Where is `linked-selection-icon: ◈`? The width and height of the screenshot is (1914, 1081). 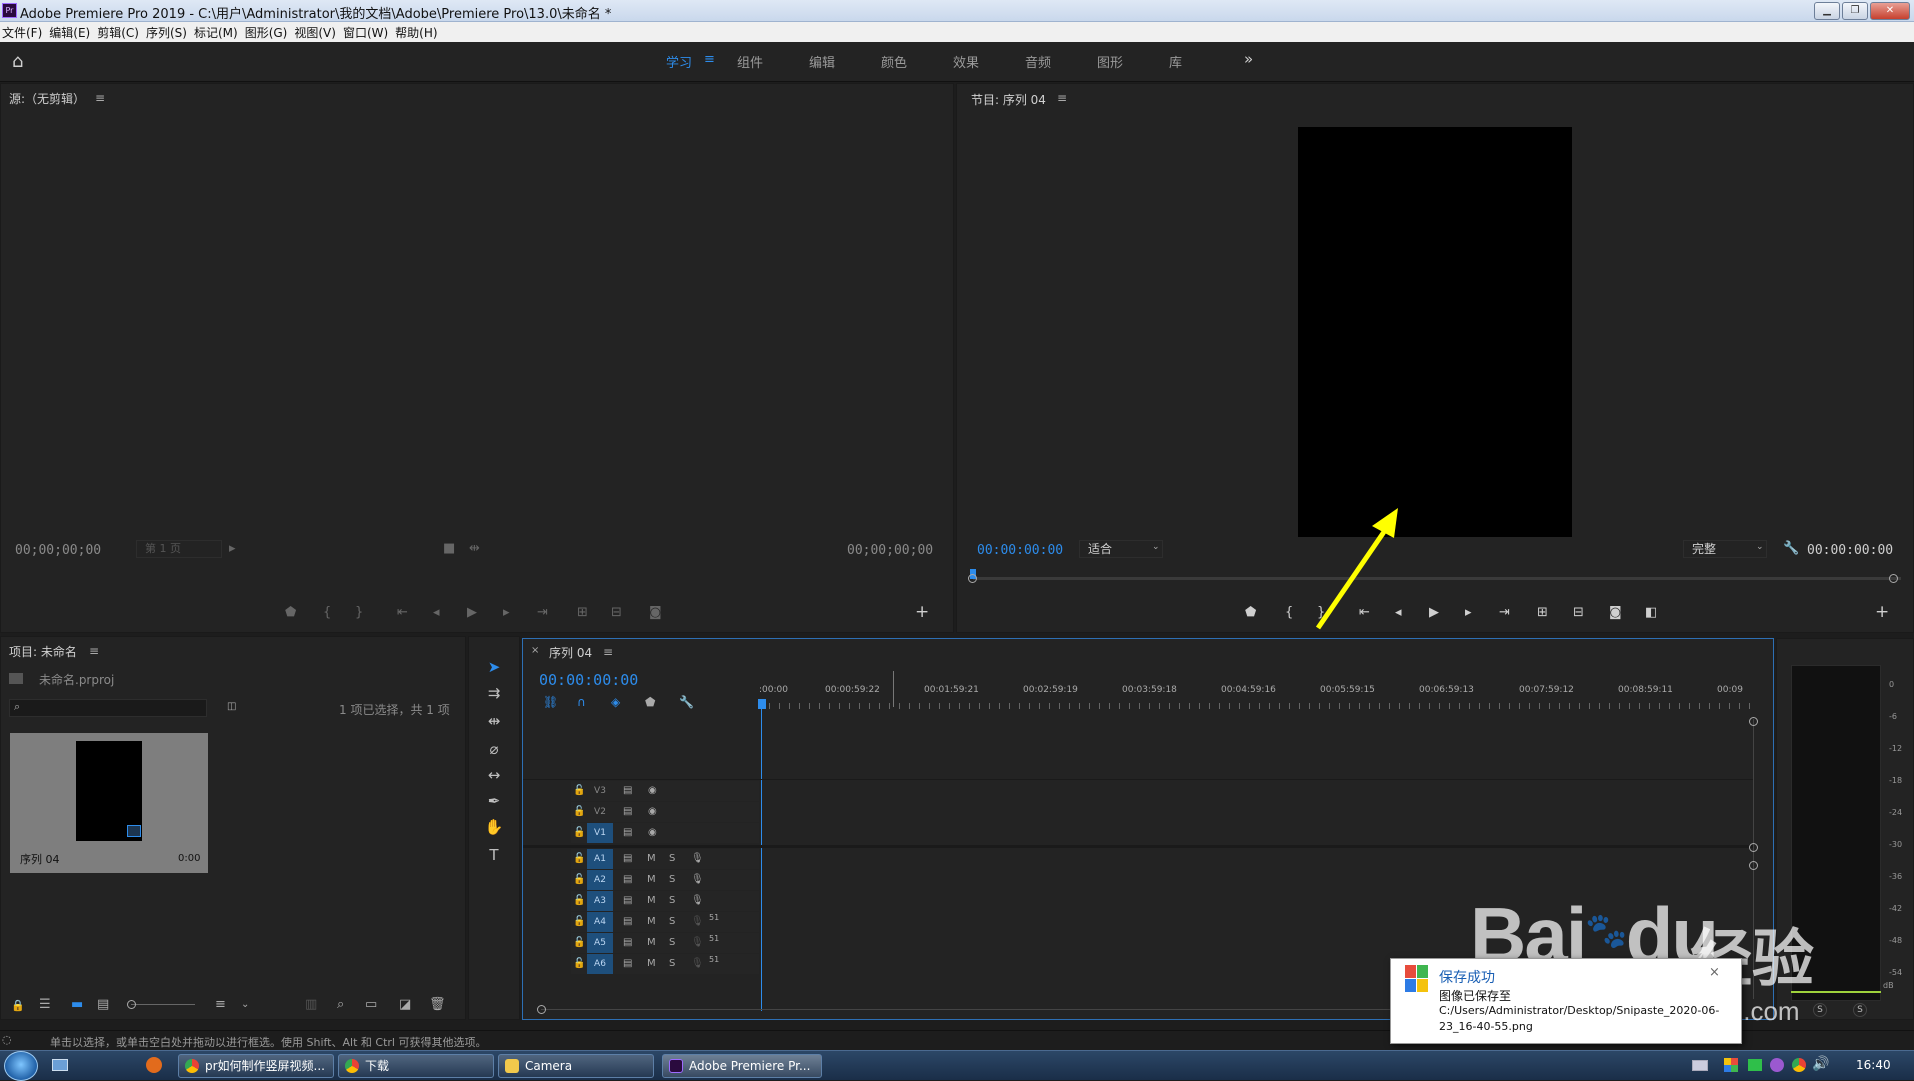
linked-selection-icon: ◈ is located at coordinates (615, 702).